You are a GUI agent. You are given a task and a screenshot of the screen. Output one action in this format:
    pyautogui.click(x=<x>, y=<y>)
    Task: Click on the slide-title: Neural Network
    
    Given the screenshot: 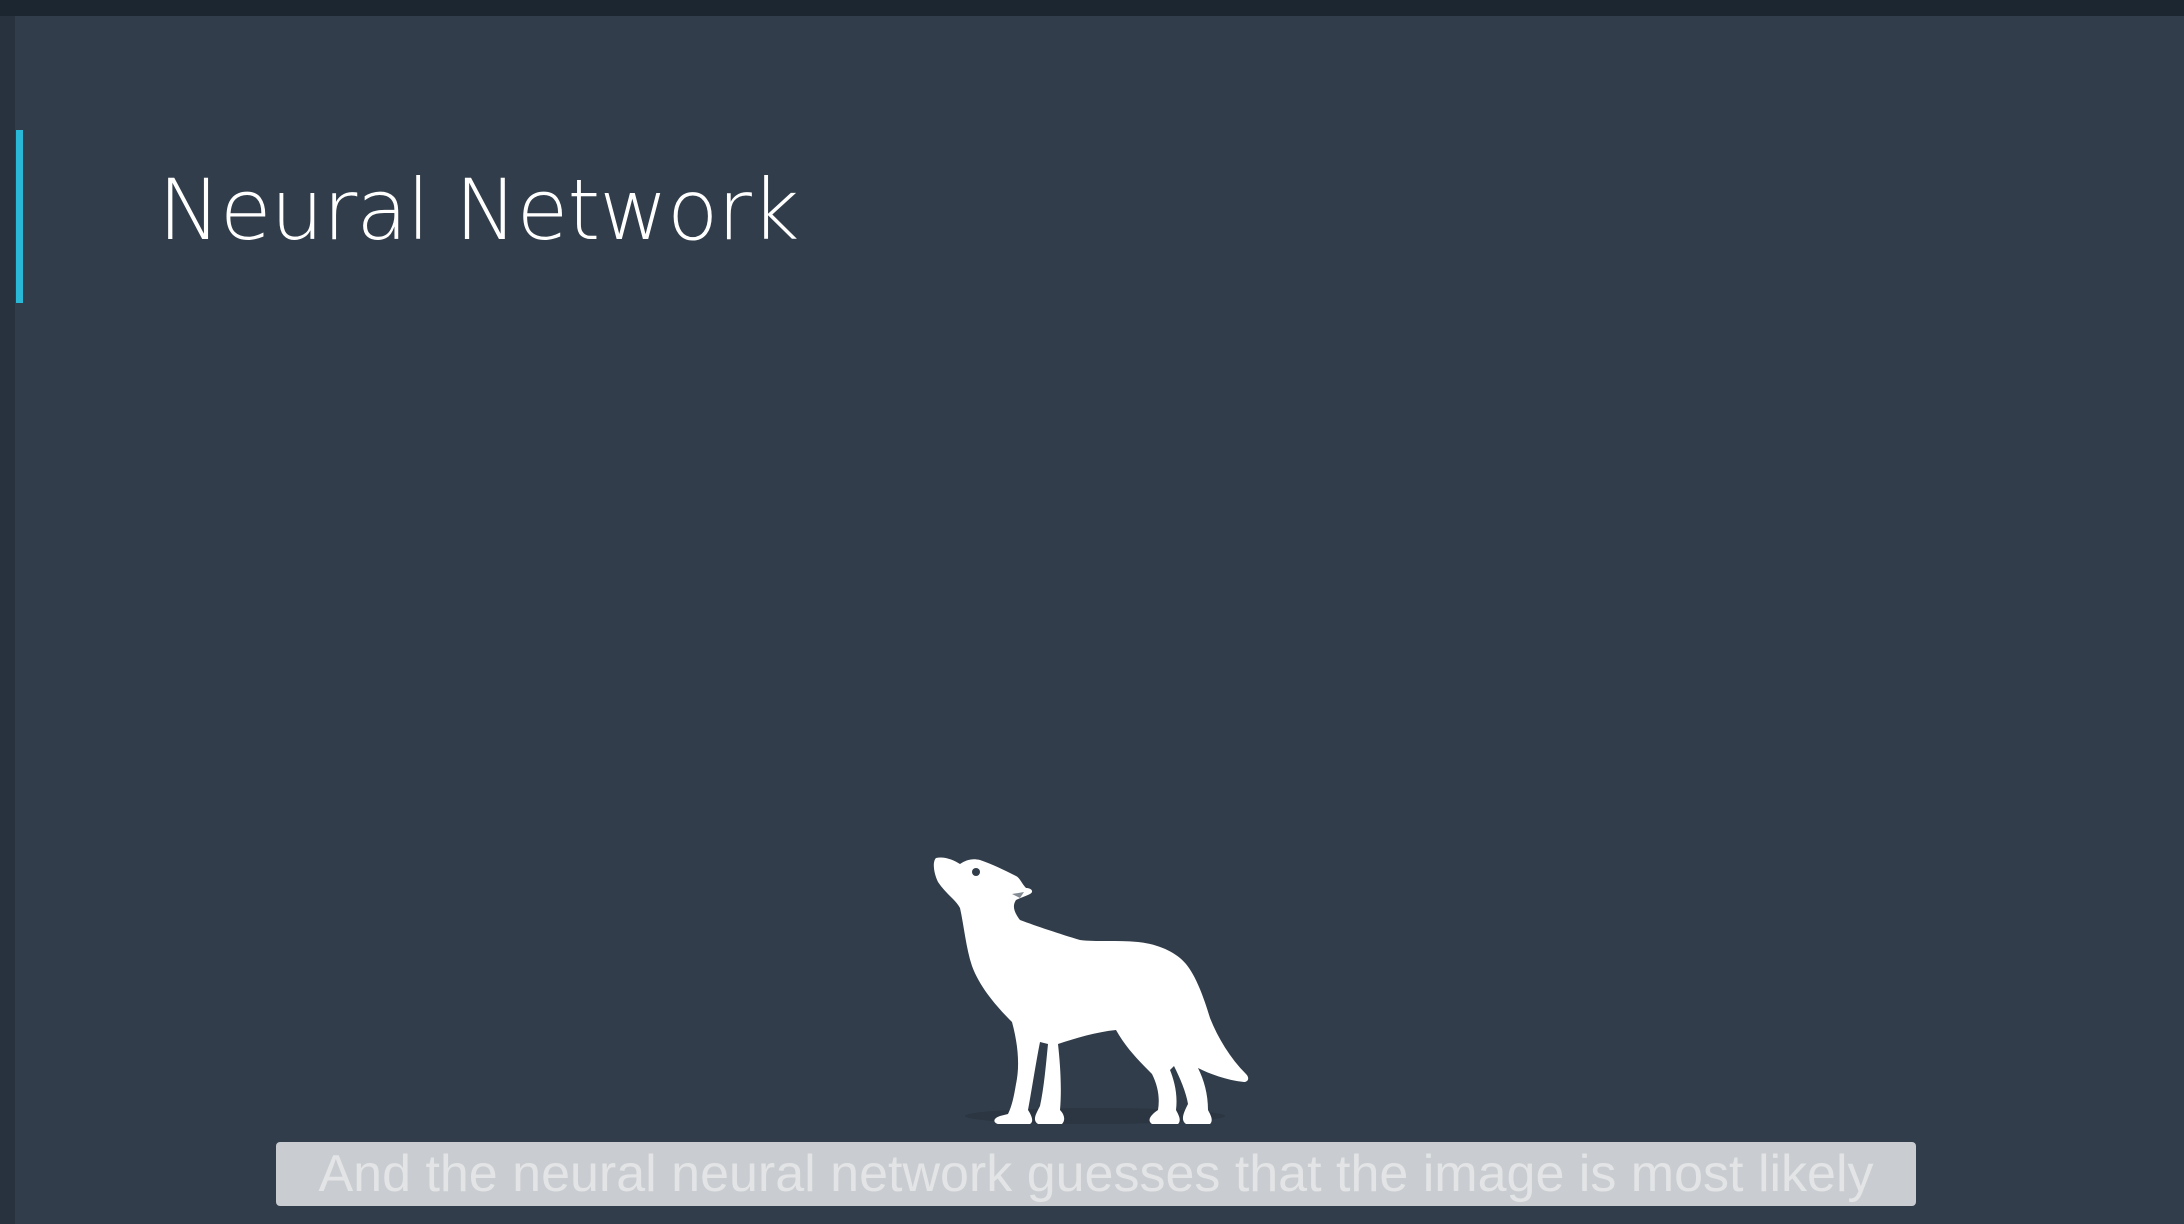 What is the action you would take?
    pyautogui.click(x=479, y=210)
    